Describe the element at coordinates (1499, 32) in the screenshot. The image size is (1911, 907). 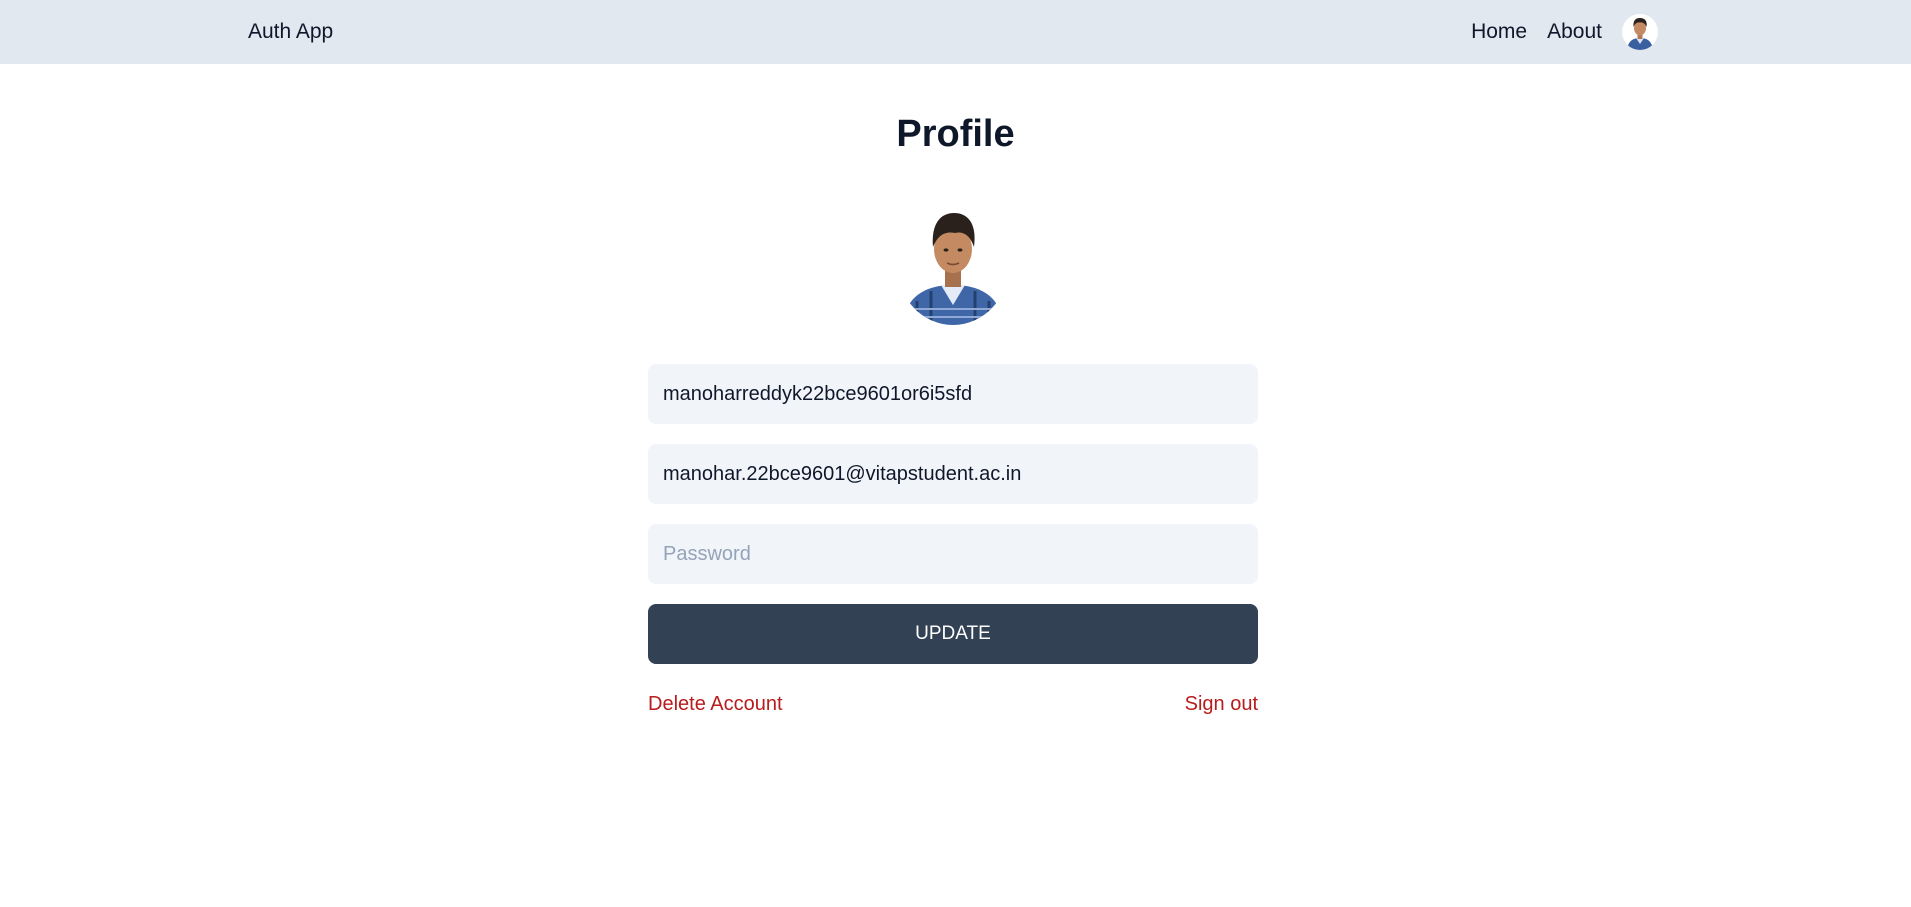
I see `nav-home-link: Home` at that location.